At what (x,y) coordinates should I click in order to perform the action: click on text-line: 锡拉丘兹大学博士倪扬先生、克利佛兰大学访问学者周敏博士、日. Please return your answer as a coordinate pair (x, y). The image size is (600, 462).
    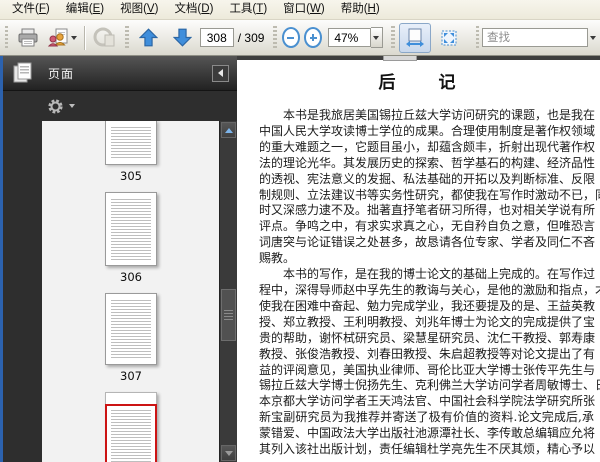
    Looking at the image, I should click on (429, 385).